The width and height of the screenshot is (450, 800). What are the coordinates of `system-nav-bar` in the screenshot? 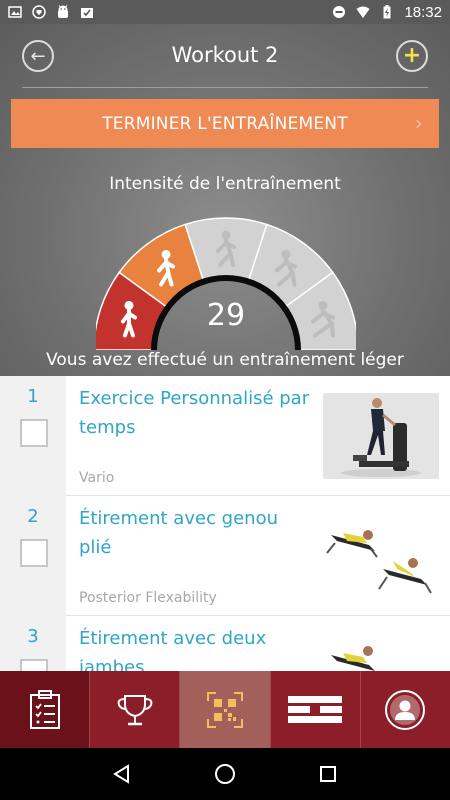 It's located at (225, 774).